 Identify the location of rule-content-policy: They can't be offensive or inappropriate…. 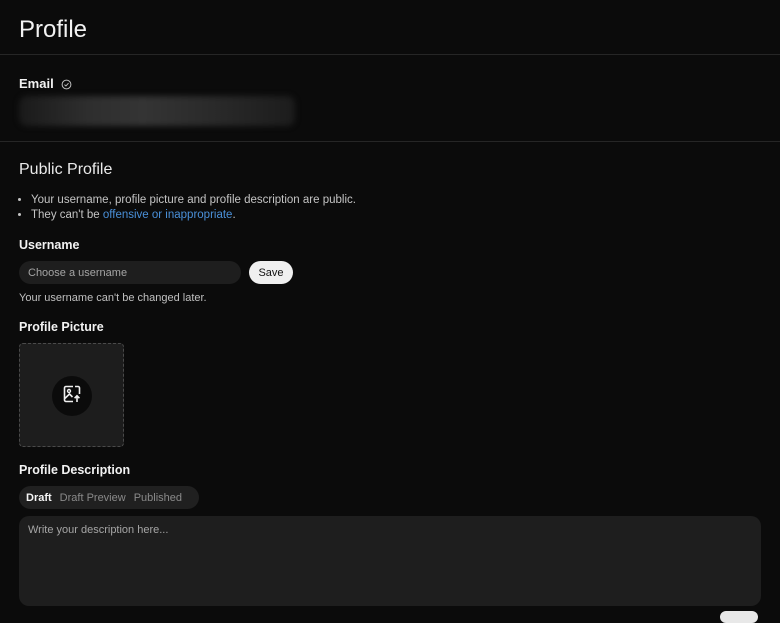
(193, 215).